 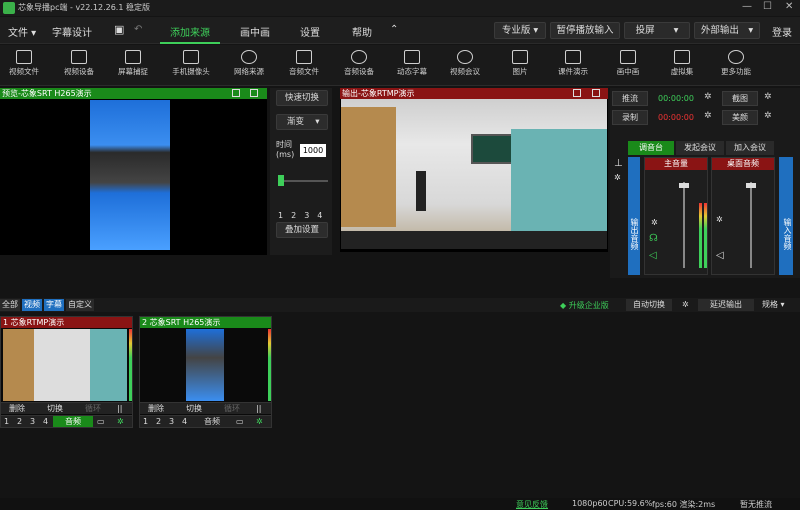 What do you see at coordinates (751, 225) in the screenshot?
I see `desktop-volume-fader` at bounding box center [751, 225].